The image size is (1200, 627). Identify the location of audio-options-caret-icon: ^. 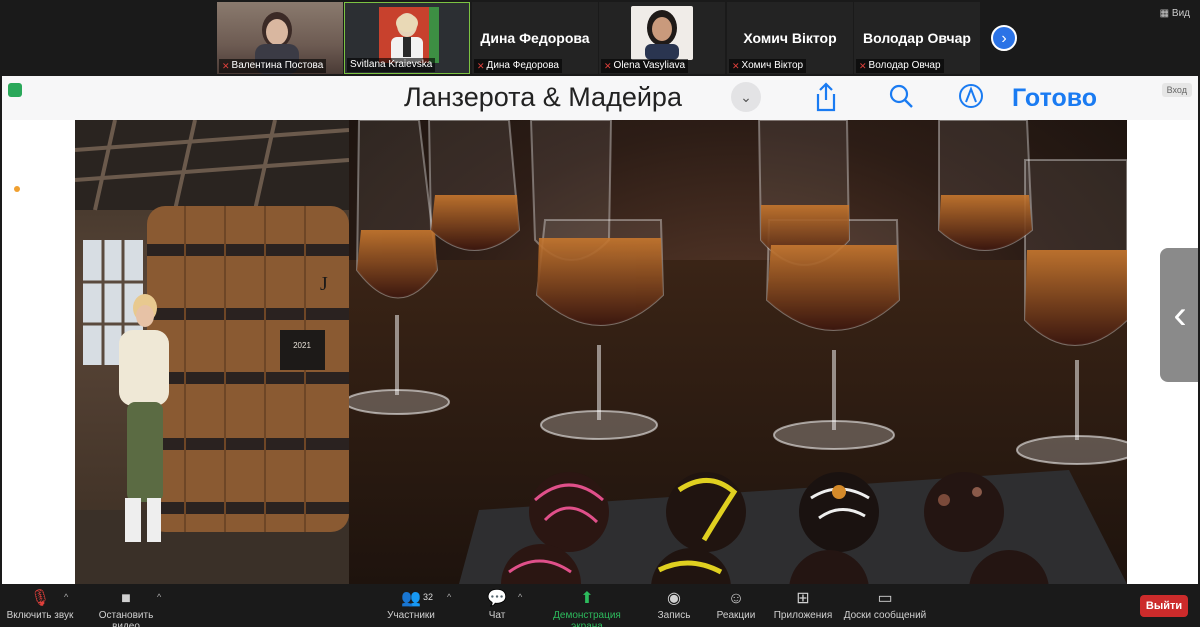
(66, 597).